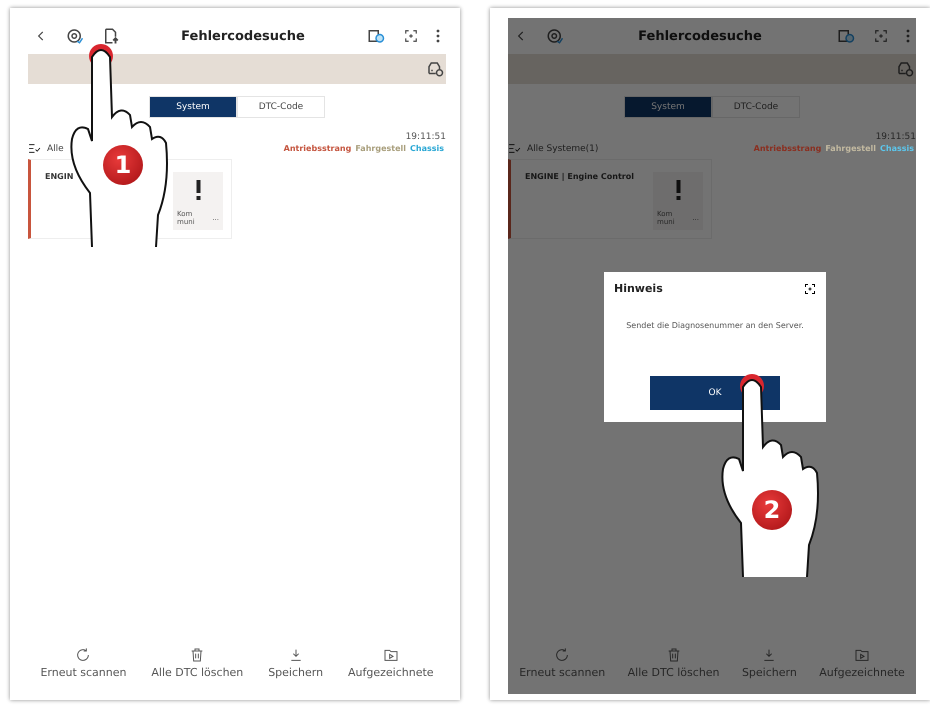 This screenshot has height=706, width=930. Describe the element at coordinates (55, 149) in the screenshot. I see `filter-label: Alle` at that location.